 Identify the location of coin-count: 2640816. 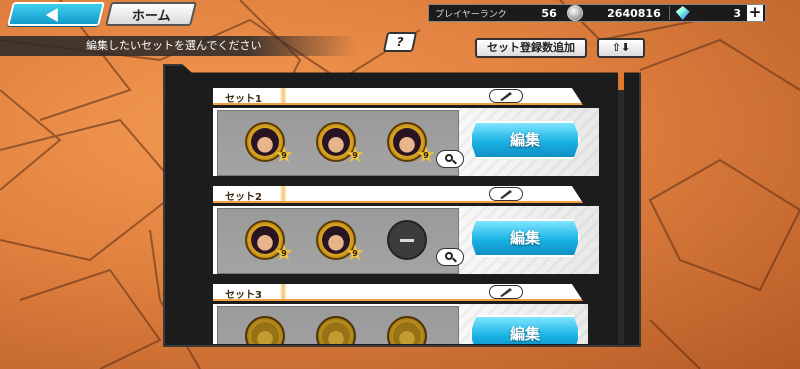
(634, 13).